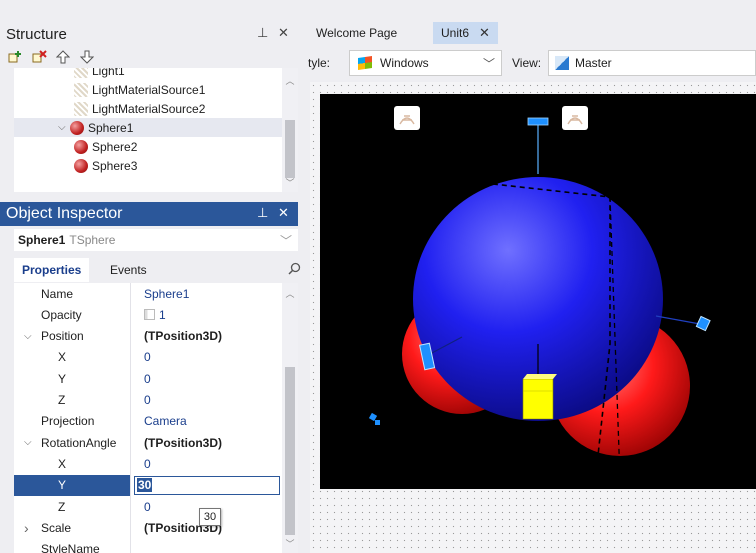  What do you see at coordinates (36, 34) in the screenshot?
I see `structure-title-text: Structure` at bounding box center [36, 34].